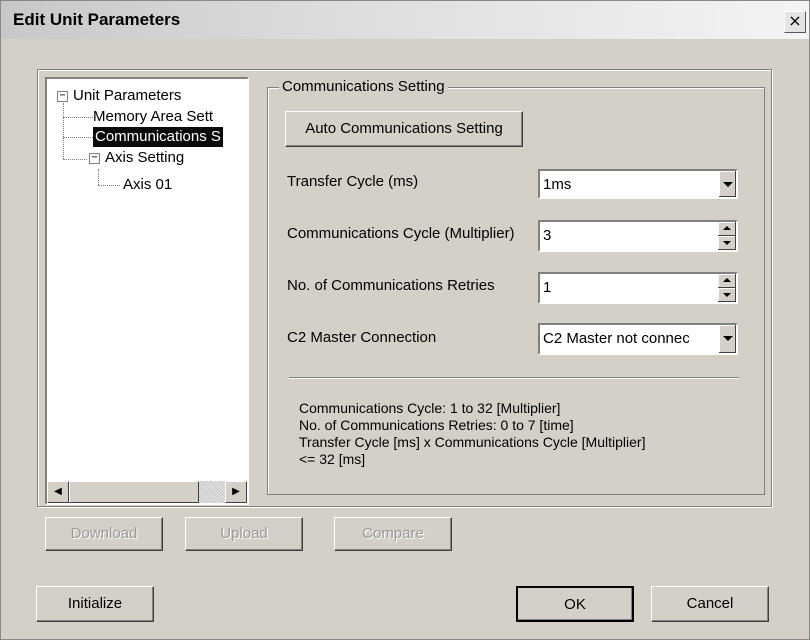 Image resolution: width=810 pixels, height=640 pixels. What do you see at coordinates (638, 236) in the screenshot?
I see `communications-cycle-spinner: 3` at bounding box center [638, 236].